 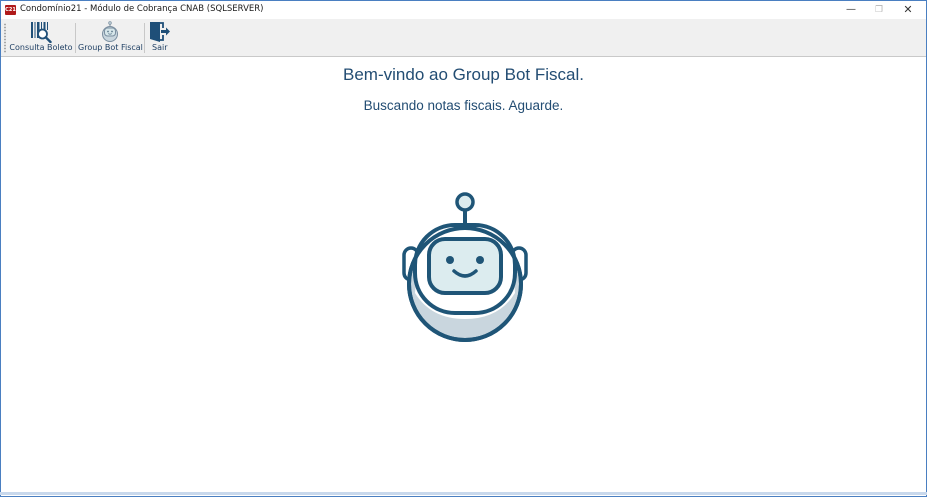 What do you see at coordinates (160, 32) in the screenshot?
I see `exit-door-icon` at bounding box center [160, 32].